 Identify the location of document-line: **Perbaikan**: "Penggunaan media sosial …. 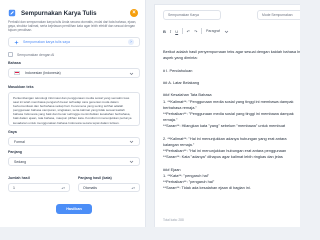
(228, 113).